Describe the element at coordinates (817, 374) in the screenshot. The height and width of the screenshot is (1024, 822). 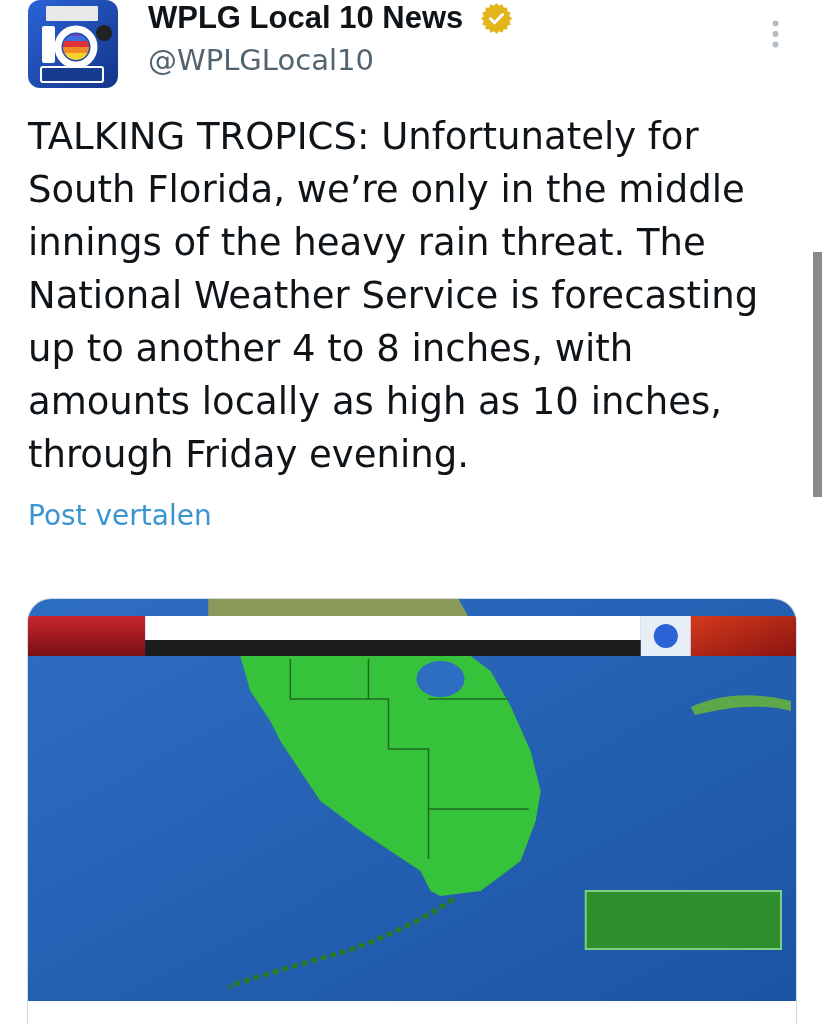
I see `scrollbar-thumb` at that location.